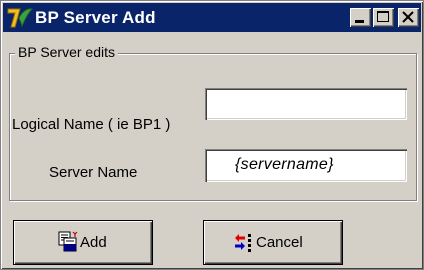 The width and height of the screenshot is (424, 270). What do you see at coordinates (68, 241) in the screenshot?
I see `add-record-icon` at bounding box center [68, 241].